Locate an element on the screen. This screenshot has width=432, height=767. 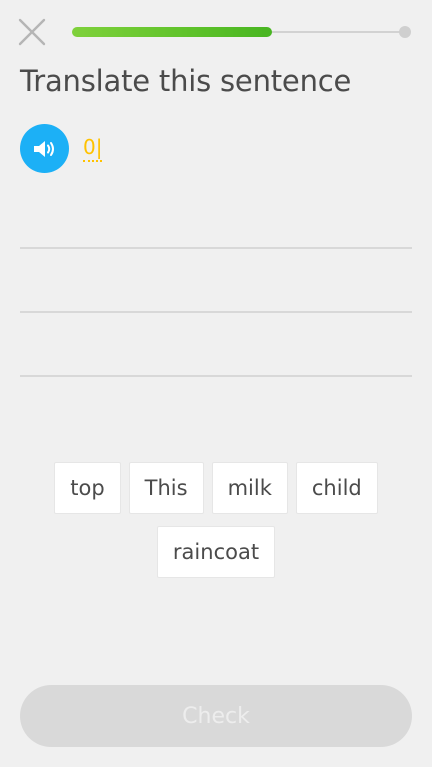
page-title: Translate this sentence is located at coordinates (186, 81).